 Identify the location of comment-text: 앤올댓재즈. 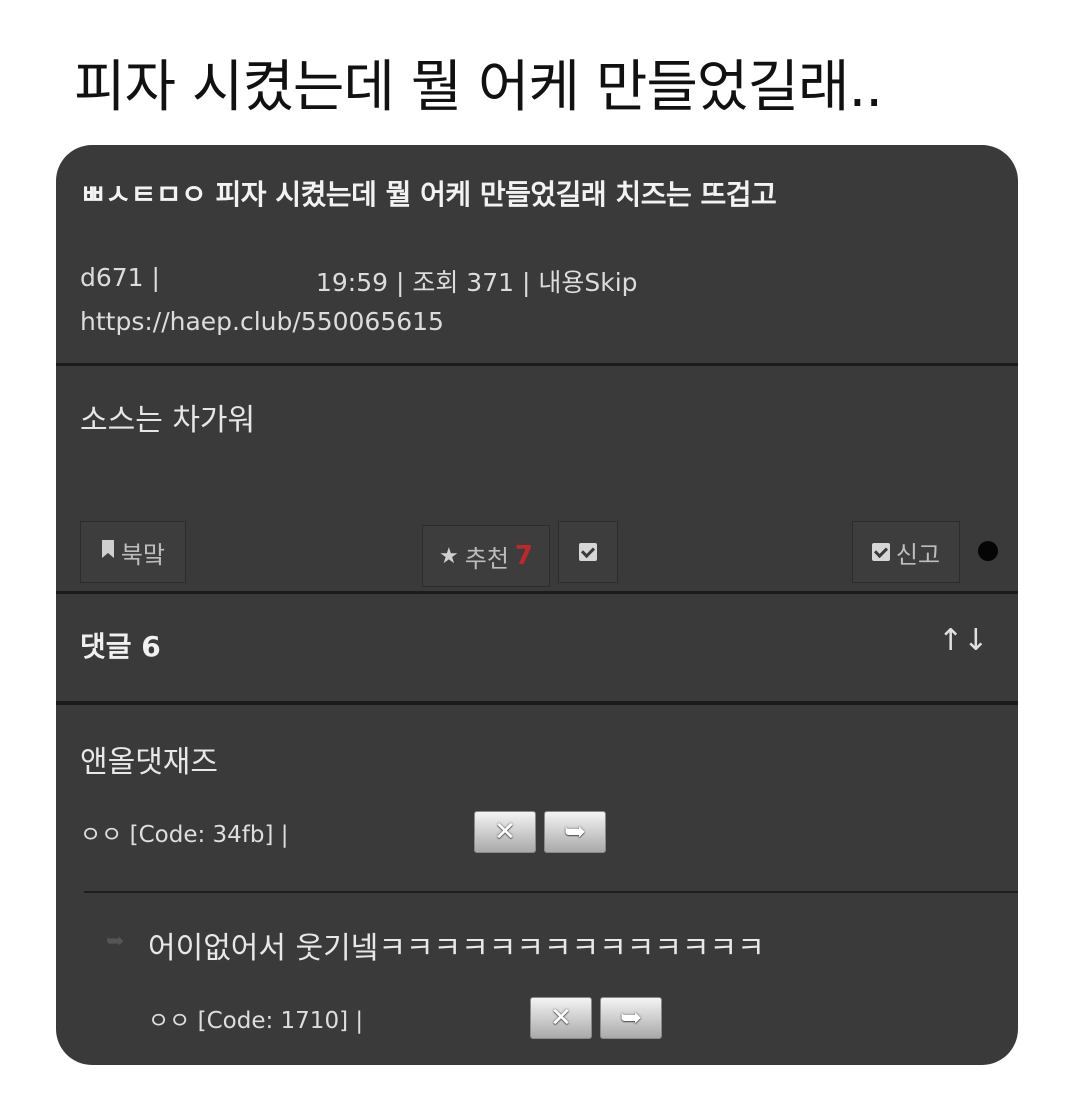
(149, 762).